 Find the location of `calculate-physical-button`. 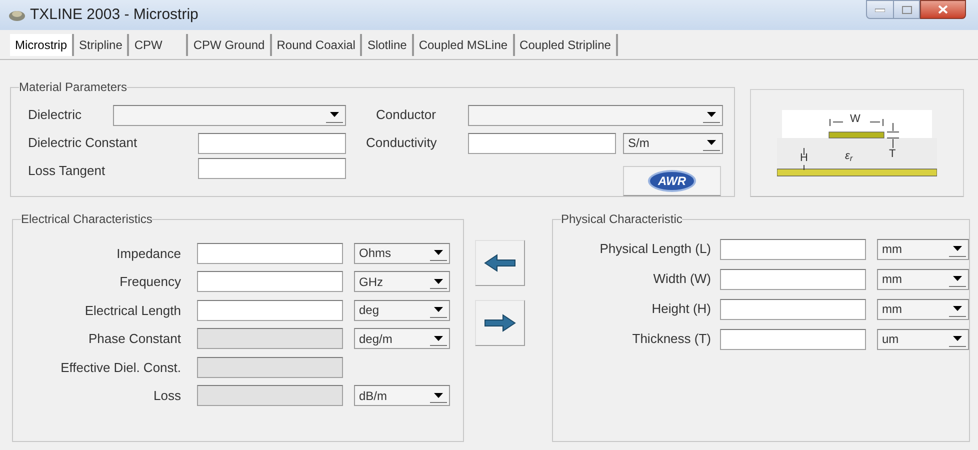

calculate-physical-button is located at coordinates (500, 323).